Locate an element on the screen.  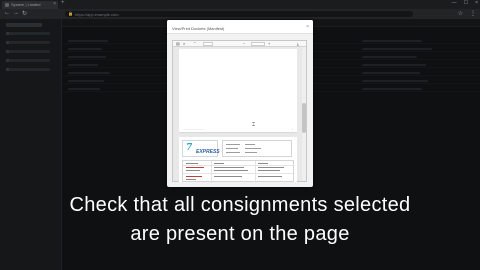
favicon-icon is located at coordinates (7, 5).